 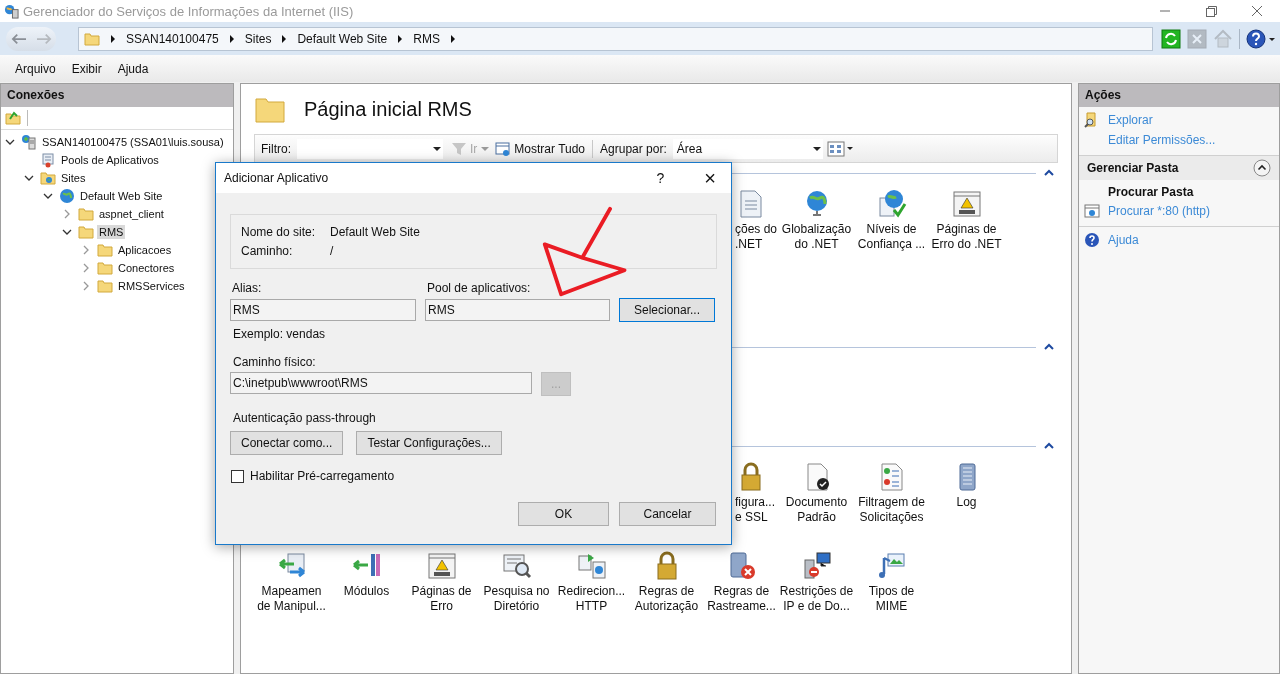 What do you see at coordinates (172, 38) in the screenshot?
I see `breadcrumb-item: SSAN140100475` at bounding box center [172, 38].